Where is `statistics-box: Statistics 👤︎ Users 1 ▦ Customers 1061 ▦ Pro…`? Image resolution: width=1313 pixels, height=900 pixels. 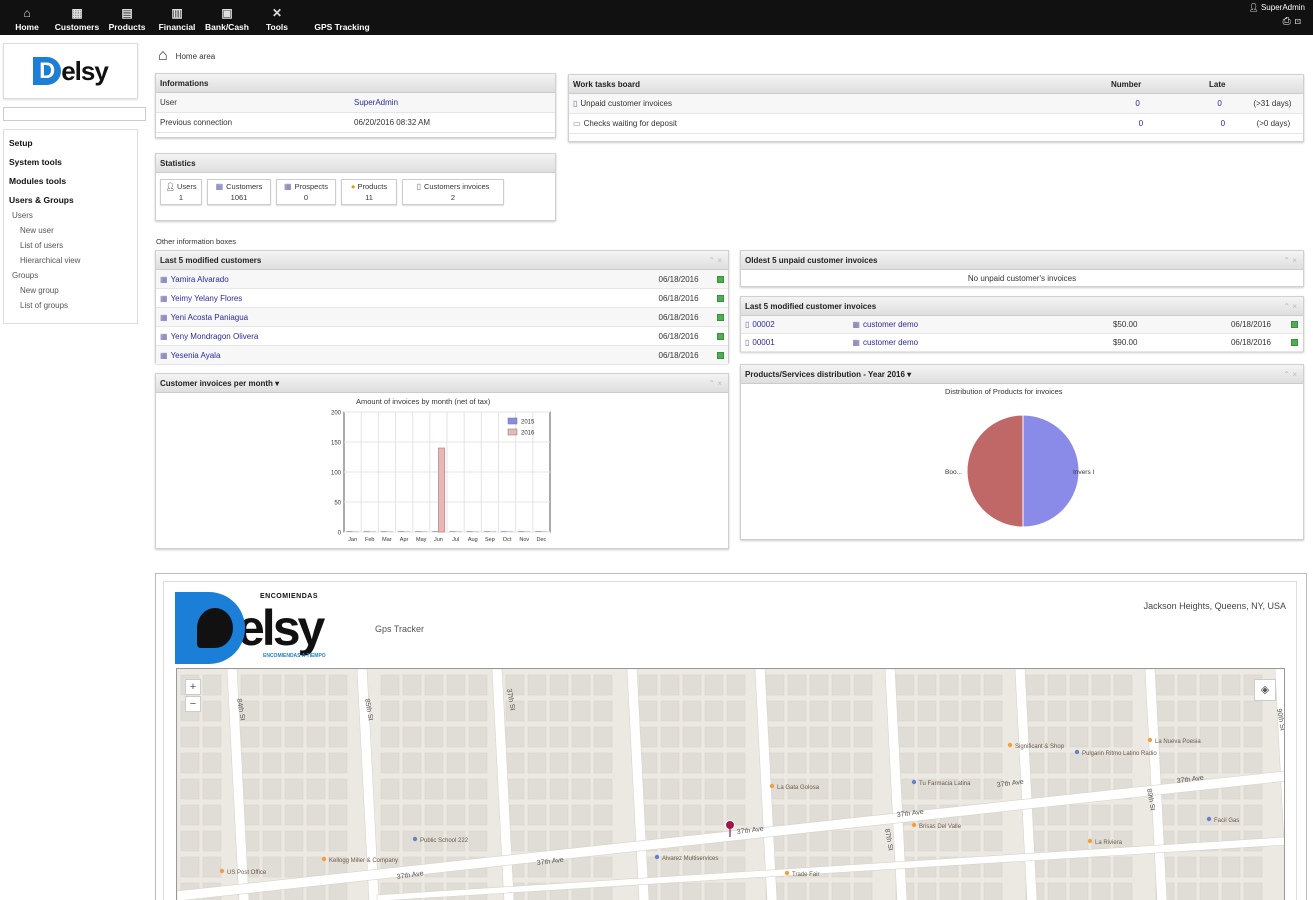
statistics-box: Statistics 👤︎ Users 1 ▦ Customers 1061 ▦ Pro… is located at coordinates (355, 187).